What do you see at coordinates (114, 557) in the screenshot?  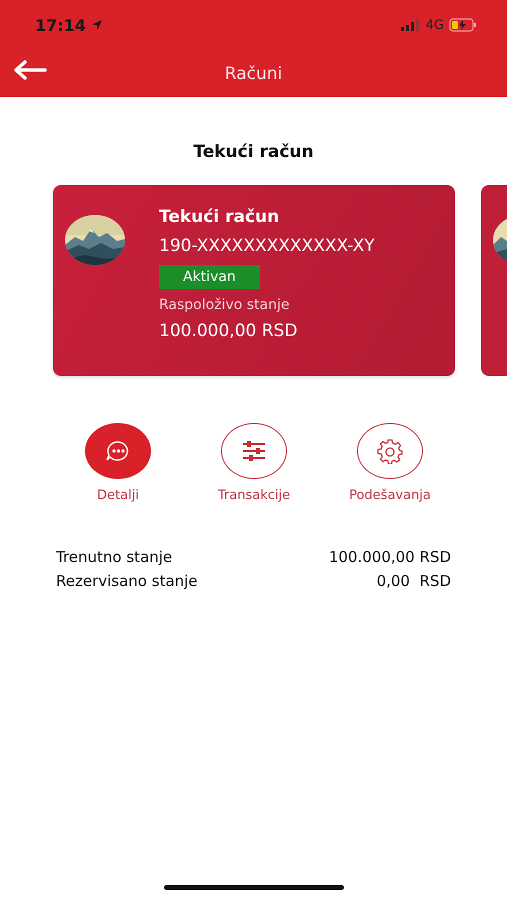 I see `balance-row-label: Trenutno stanje` at bounding box center [114, 557].